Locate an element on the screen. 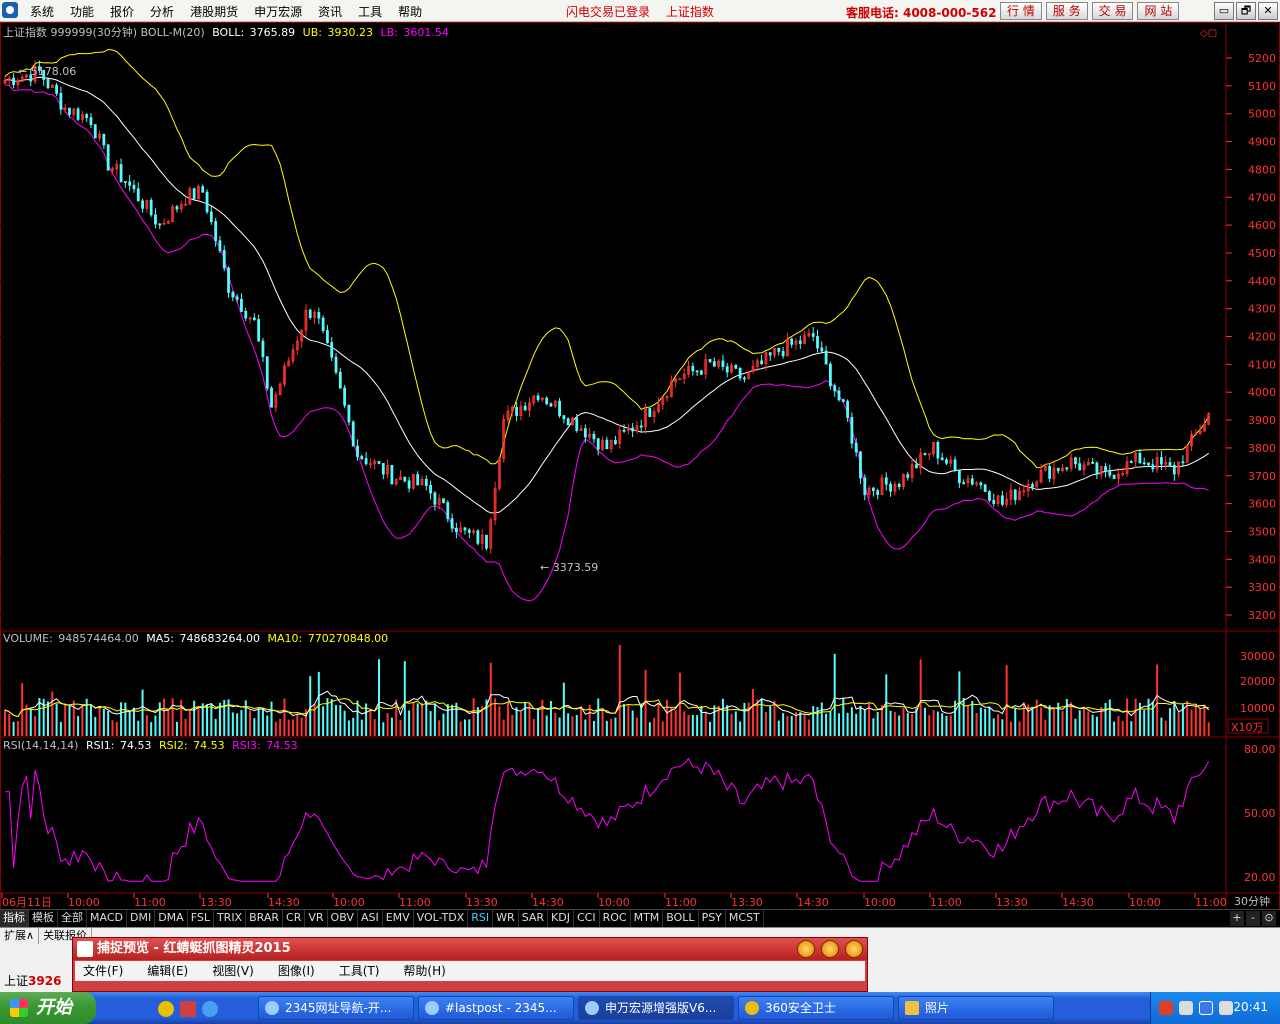 This screenshot has height=1024, width=1280. capture-window-titlebar: 捕捉预览 - 红蜻蜓抓图精灵2015 is located at coordinates (470, 949).